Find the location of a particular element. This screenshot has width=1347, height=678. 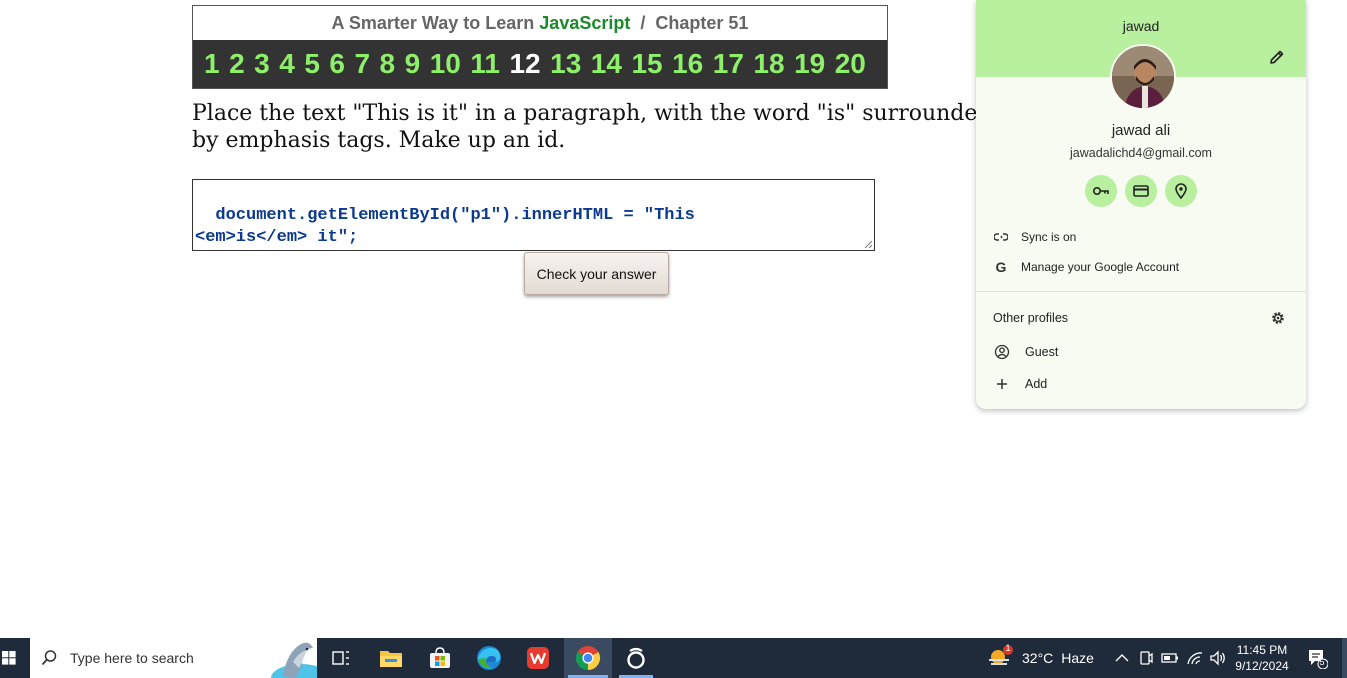

clock-date: 9/12/2024 is located at coordinates (1262, 666).